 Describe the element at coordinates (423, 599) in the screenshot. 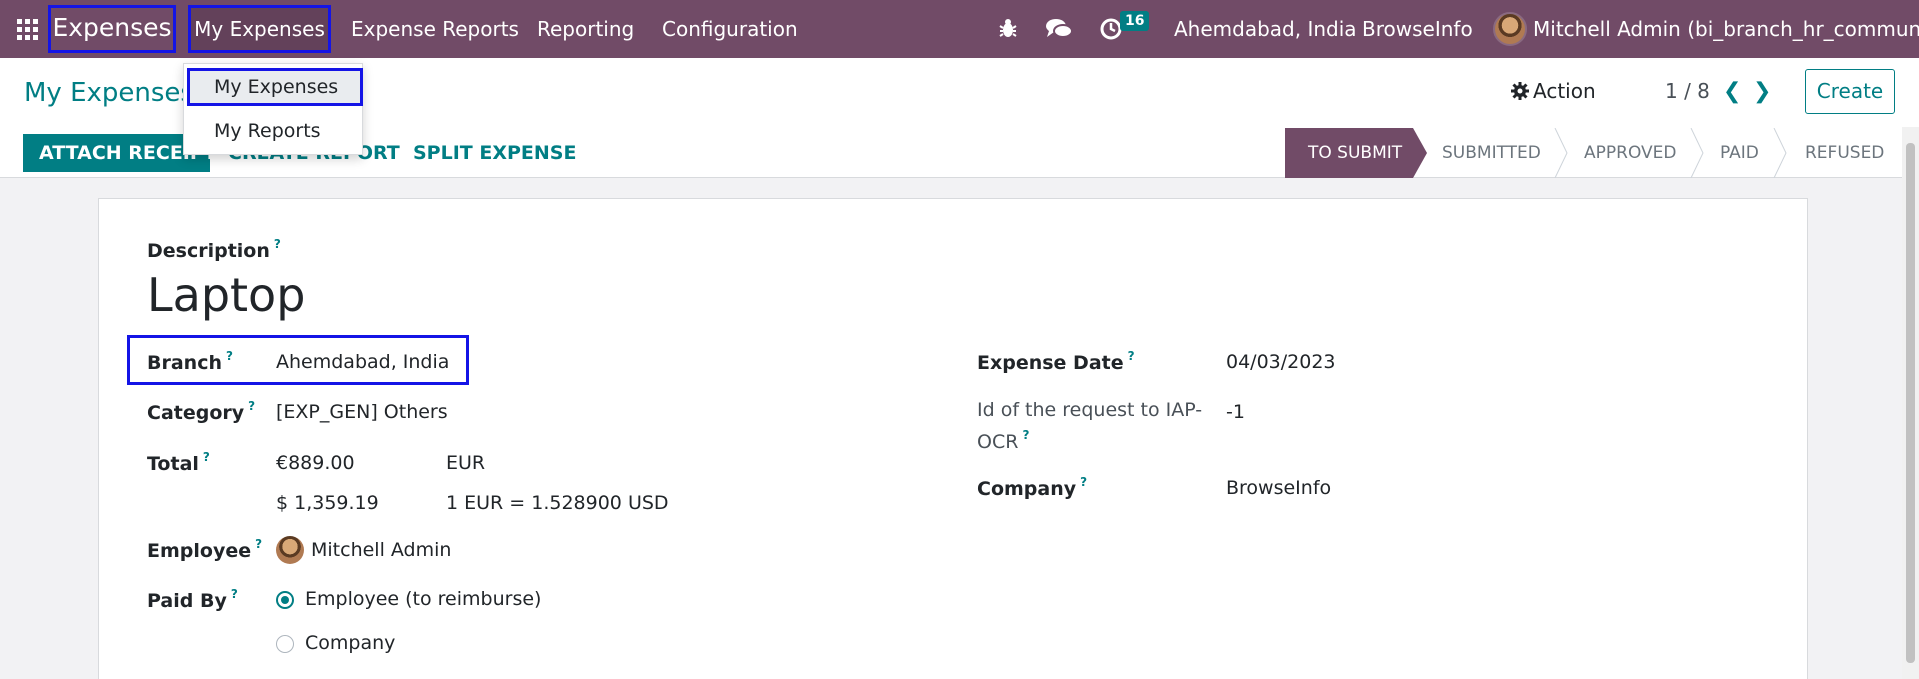

I see `paid-by-employee-label: Employee (to reimburse)` at that location.